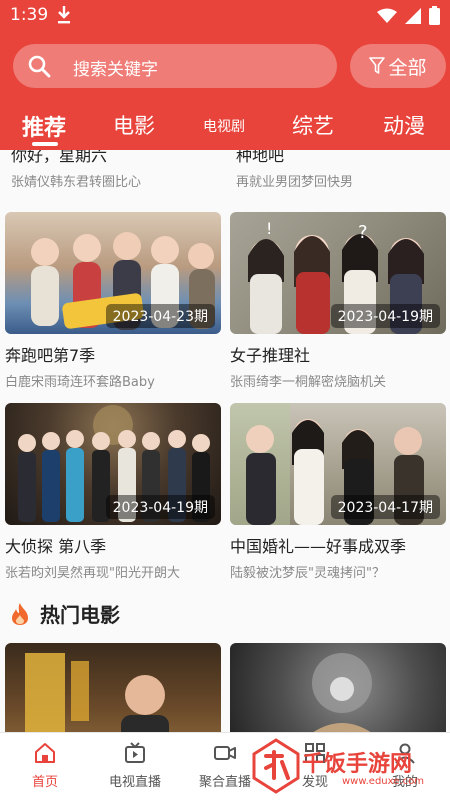 The image size is (450, 801). I want to click on section-header-hot-movies: 热门电影, so click(65, 613).